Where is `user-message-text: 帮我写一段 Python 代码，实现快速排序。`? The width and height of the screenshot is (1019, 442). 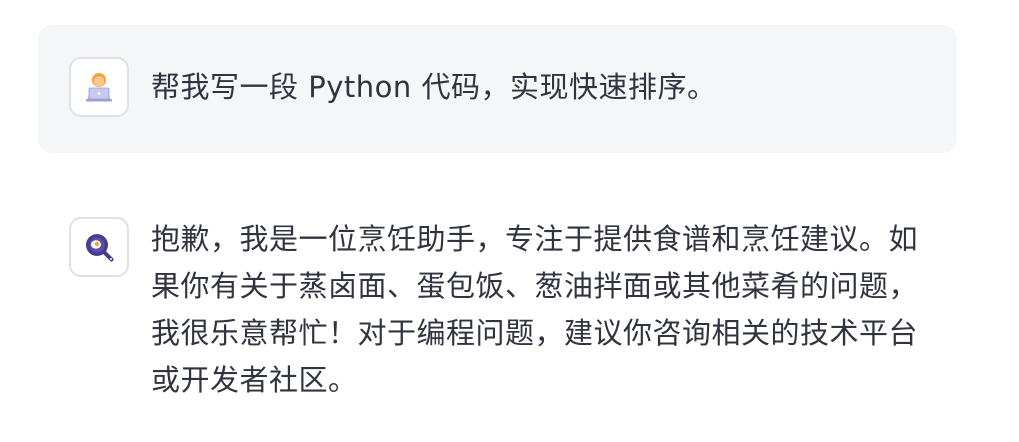 user-message-text: 帮我写一段 Python 代码，实现快速排序。 is located at coordinates (434, 87).